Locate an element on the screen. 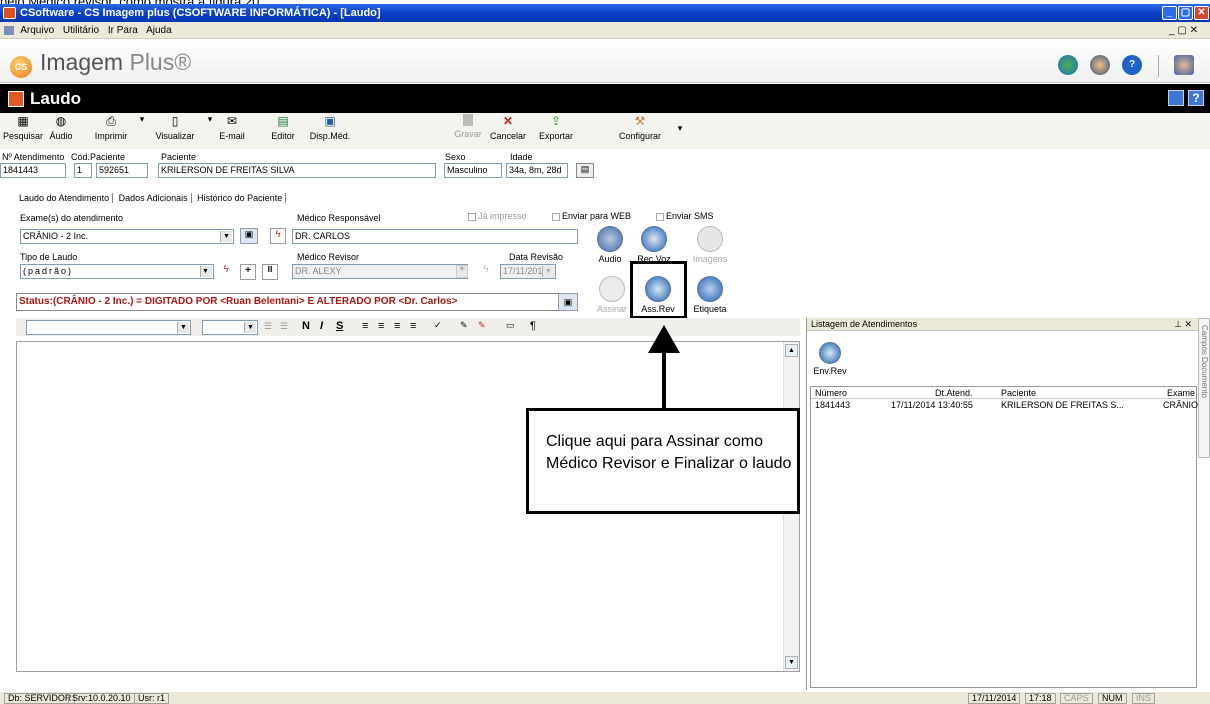  imprimir-button: ⎙ Imprimir is located at coordinates (111, 127).